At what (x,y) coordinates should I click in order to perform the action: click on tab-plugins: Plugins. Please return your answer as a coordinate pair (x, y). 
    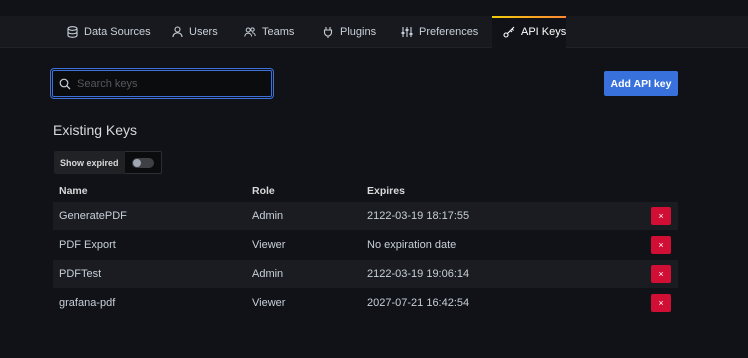
    Looking at the image, I should click on (349, 32).